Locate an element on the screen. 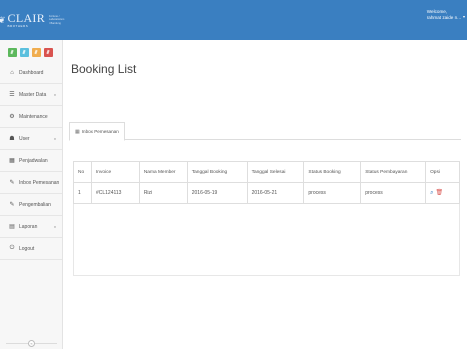 Image resolution: width=467 pixels, height=349 pixels. logo-mark-icon: ❦ is located at coordinates (3, 19).